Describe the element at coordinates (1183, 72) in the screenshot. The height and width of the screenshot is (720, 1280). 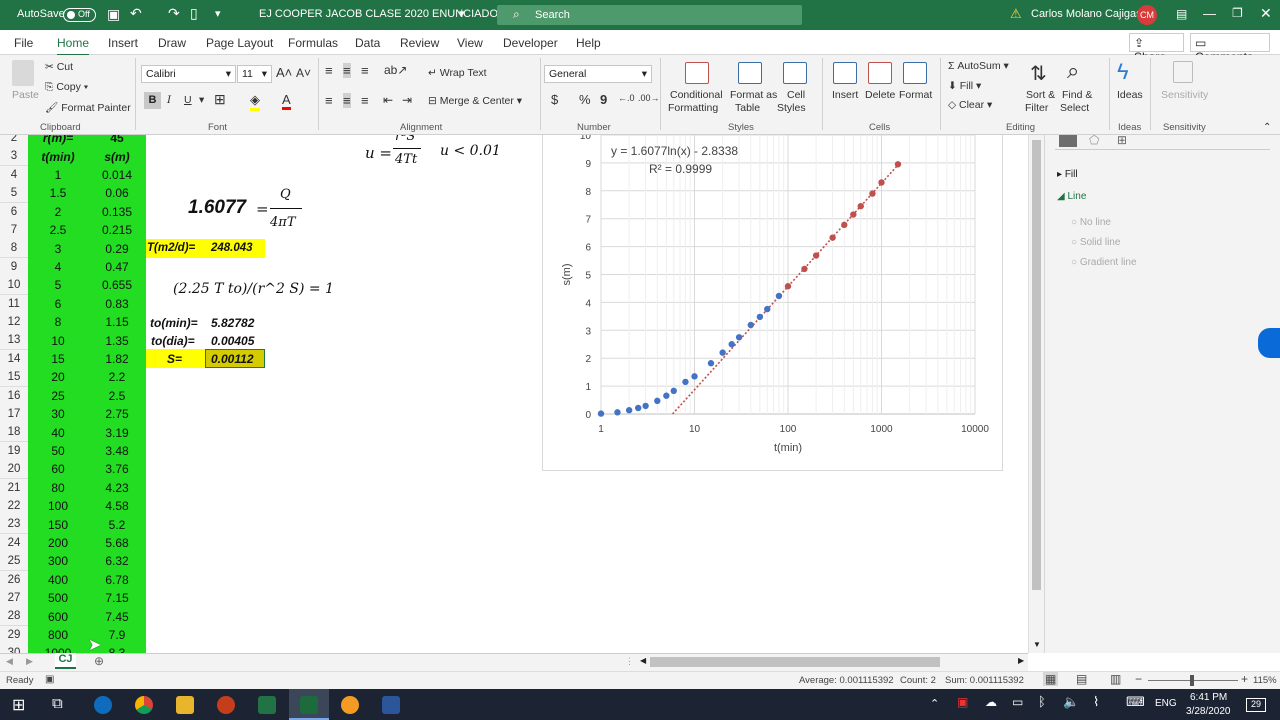
I see `sensitivity-icon` at that location.